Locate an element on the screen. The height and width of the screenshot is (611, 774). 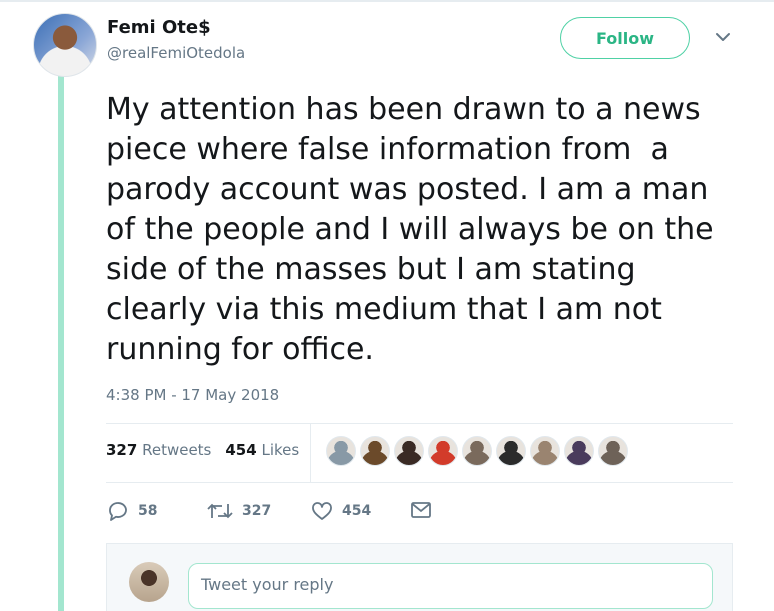
reply-composer: Tweet your reply is located at coordinates (419, 577).